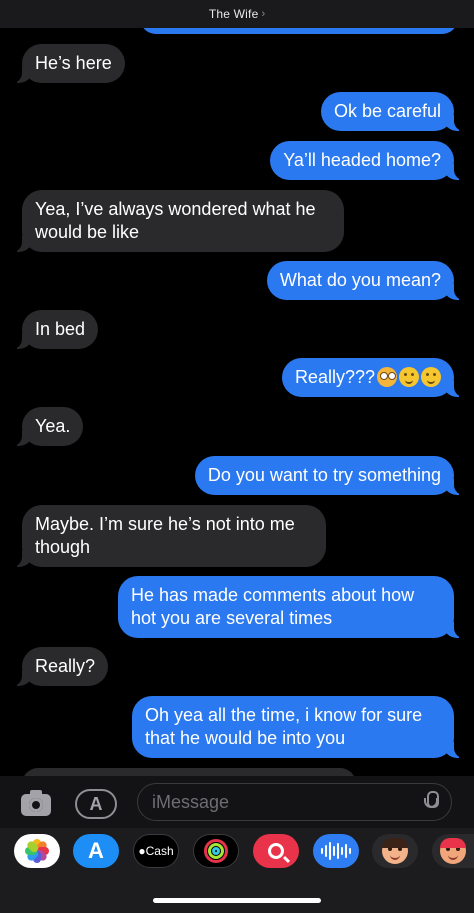 The image size is (474, 913). Describe the element at coordinates (387, 377) in the screenshot. I see `flushed-face-icon` at that location.